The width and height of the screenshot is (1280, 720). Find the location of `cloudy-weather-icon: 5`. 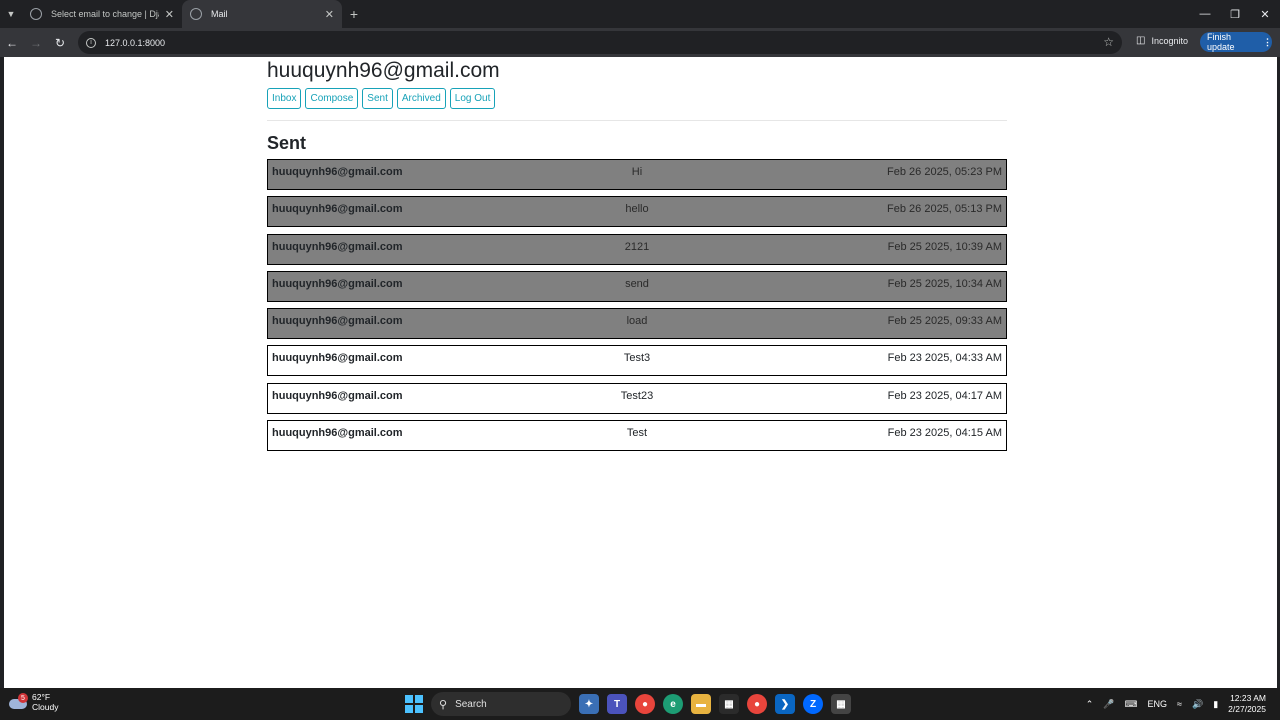

cloudy-weather-icon: 5 is located at coordinates (18, 701).